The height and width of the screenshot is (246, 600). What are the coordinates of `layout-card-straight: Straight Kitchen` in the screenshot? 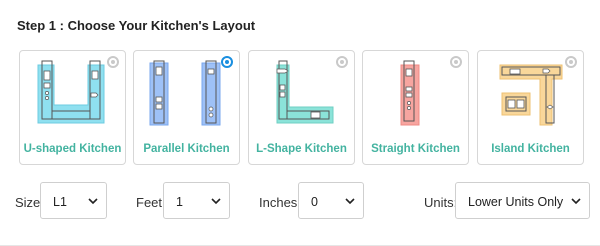 It's located at (415, 107).